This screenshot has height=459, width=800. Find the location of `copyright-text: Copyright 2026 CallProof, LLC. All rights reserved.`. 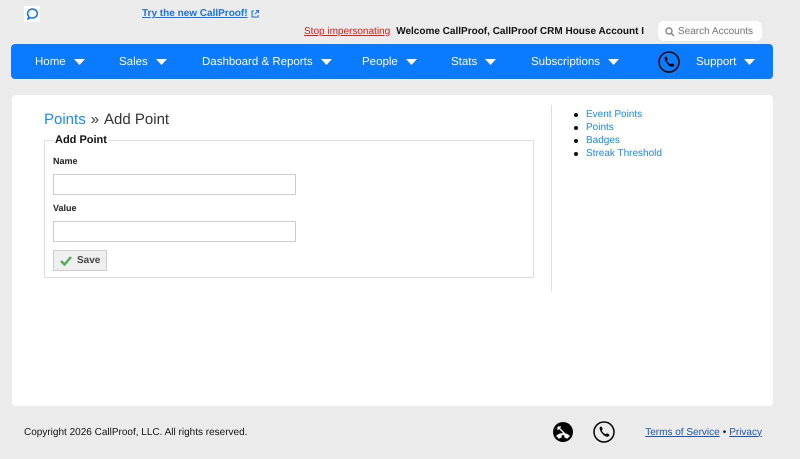

copyright-text: Copyright 2026 CallProof, LLC. All rights reserved. is located at coordinates (136, 432).